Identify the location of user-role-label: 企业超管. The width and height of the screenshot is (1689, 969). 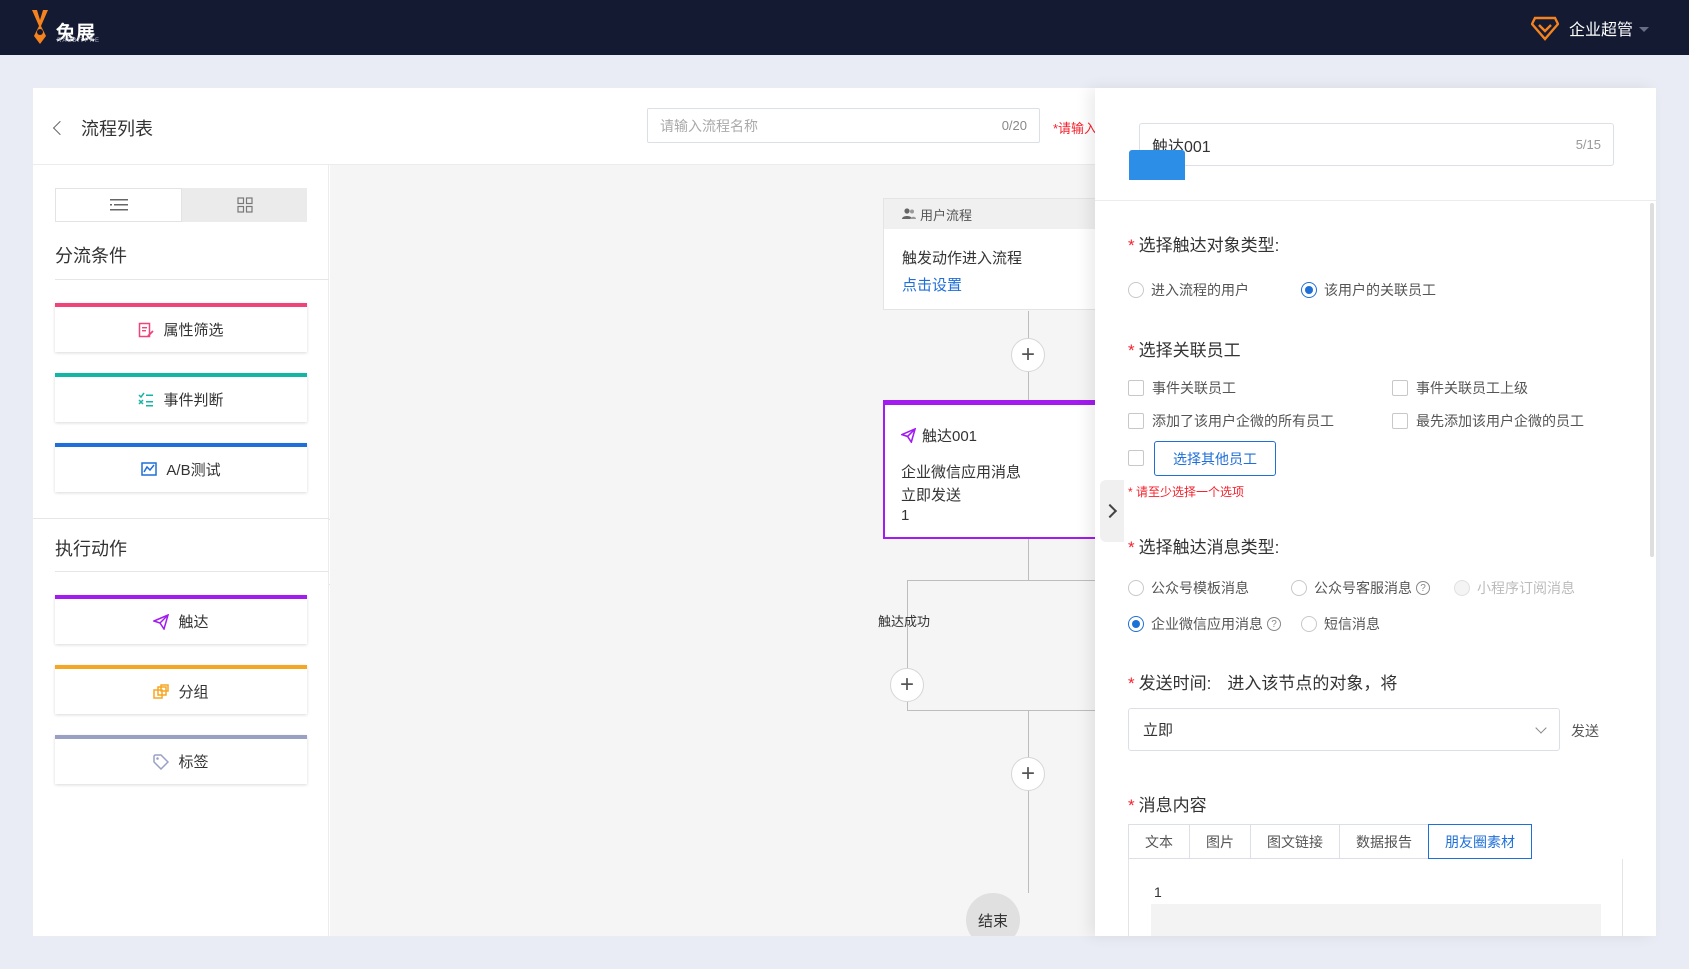
(1600, 30).